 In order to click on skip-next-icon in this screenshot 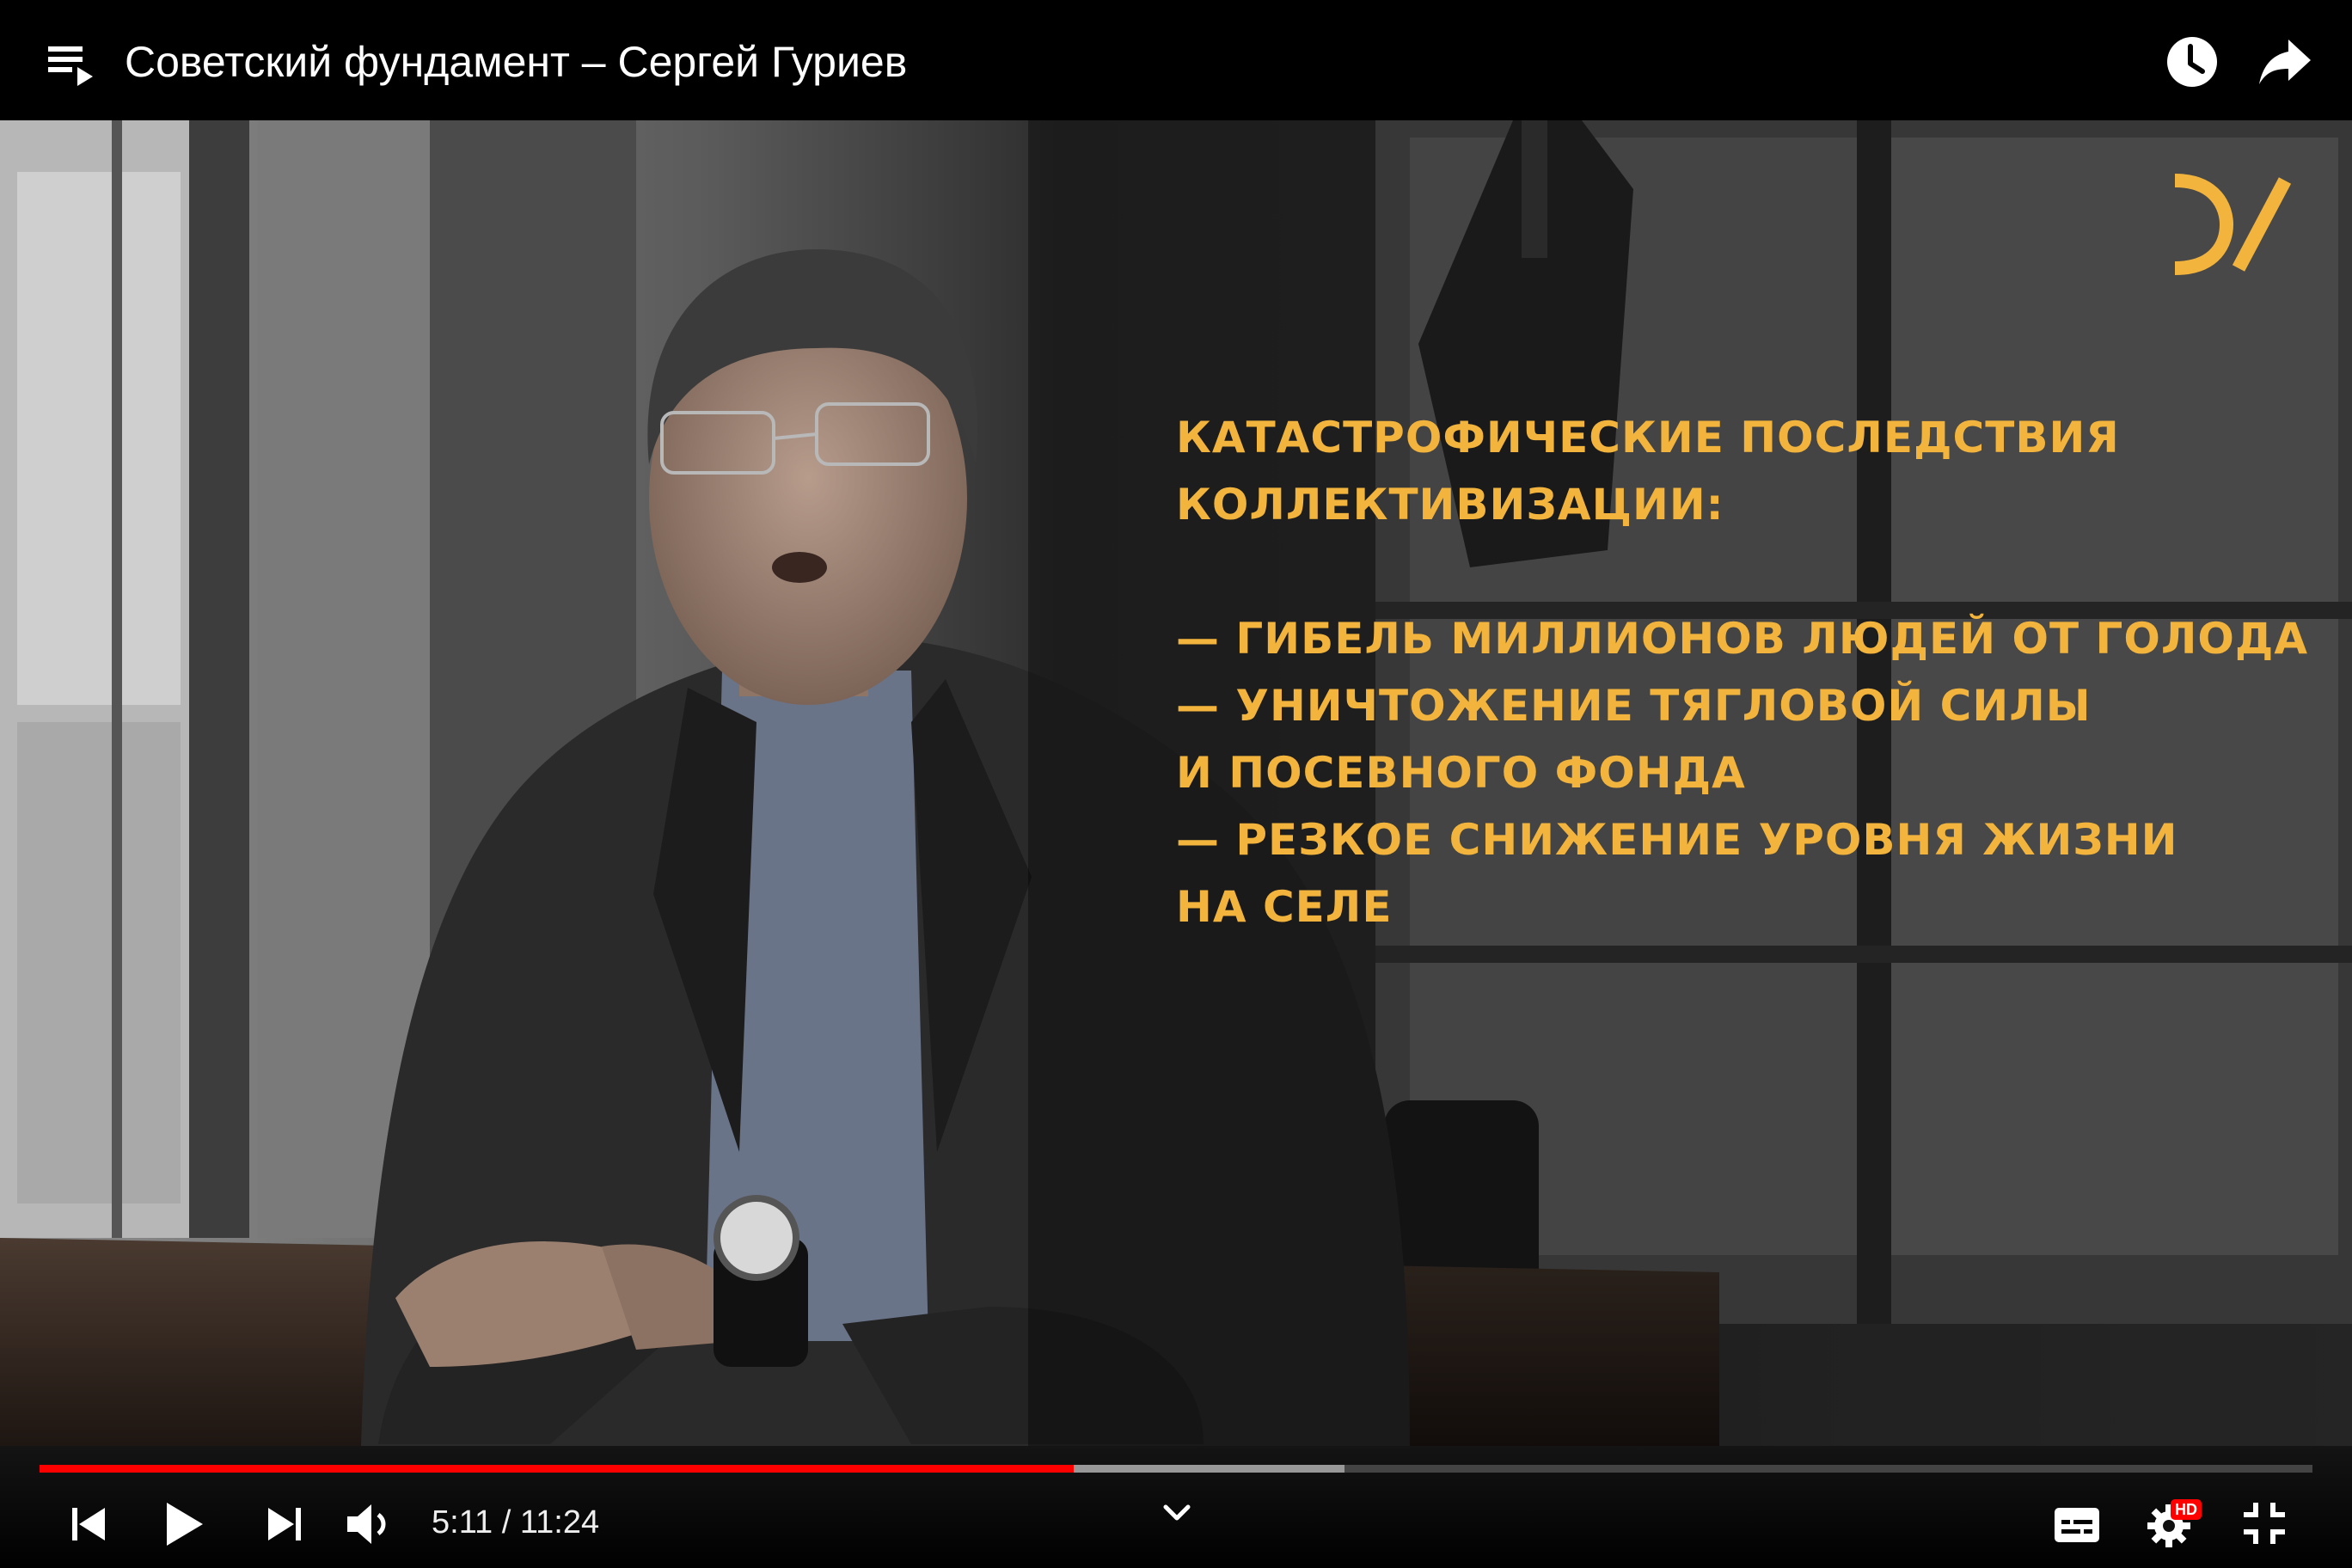, I will do `click(284, 1524)`.